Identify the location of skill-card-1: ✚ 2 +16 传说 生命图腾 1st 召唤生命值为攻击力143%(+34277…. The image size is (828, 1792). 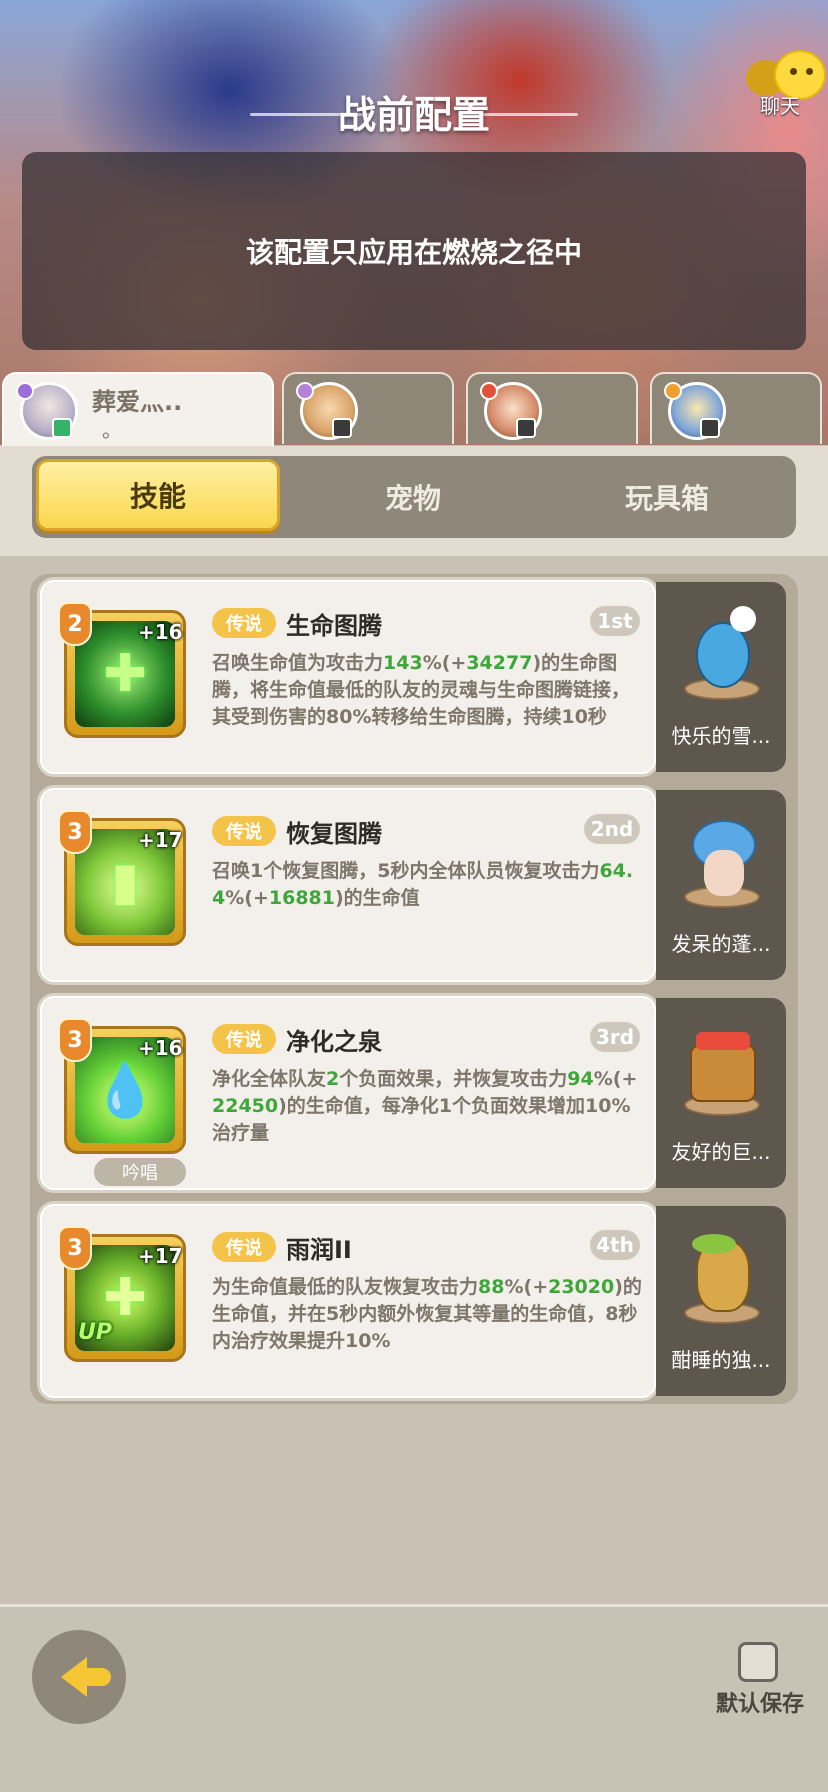
(348, 677).